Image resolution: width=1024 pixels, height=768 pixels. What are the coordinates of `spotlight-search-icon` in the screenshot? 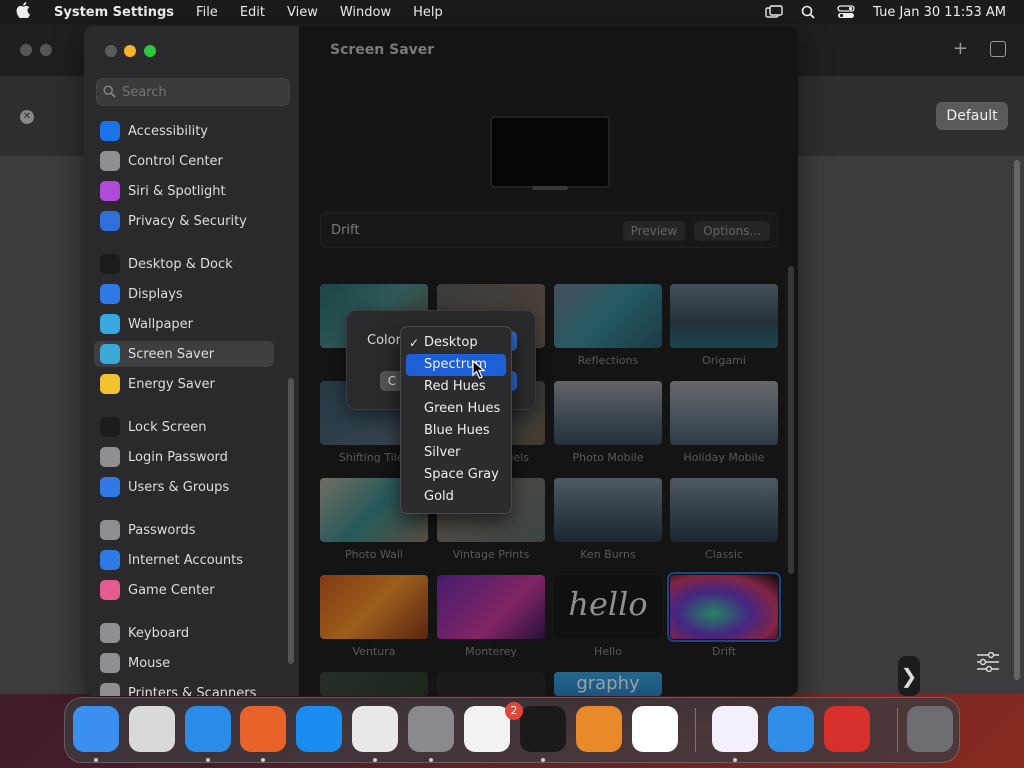 It's located at (810, 12).